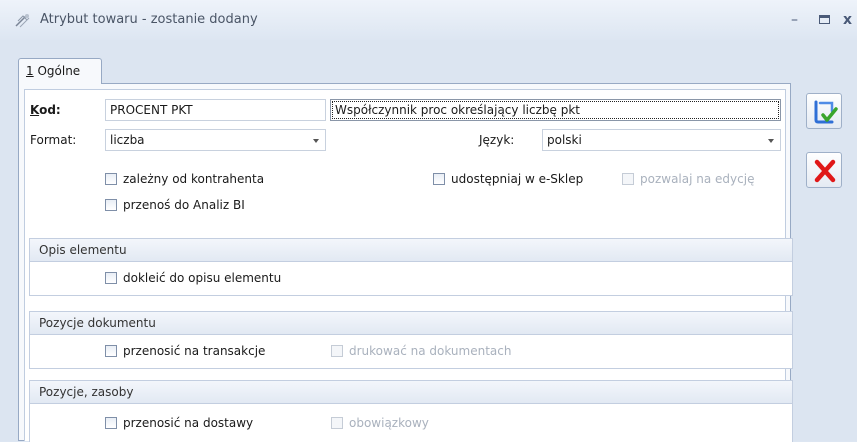 The height and width of the screenshot is (442, 857). I want to click on kod-label: Kod:, so click(45, 110).